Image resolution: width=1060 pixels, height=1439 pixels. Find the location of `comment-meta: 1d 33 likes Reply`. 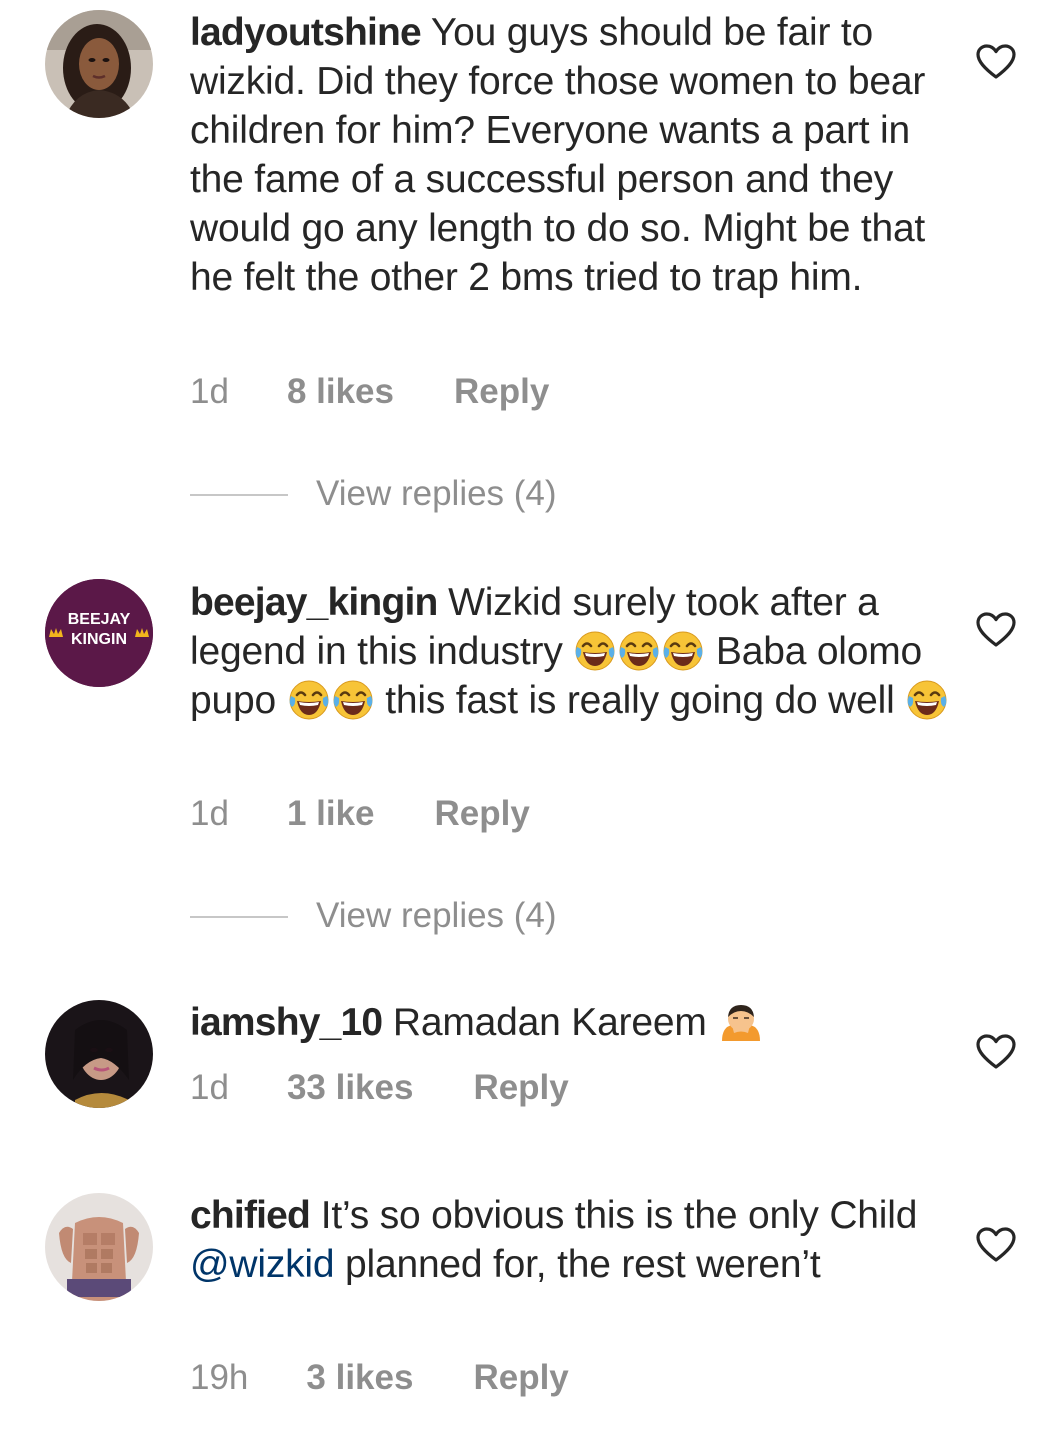

comment-meta: 1d 33 likes Reply is located at coordinates (379, 1088).